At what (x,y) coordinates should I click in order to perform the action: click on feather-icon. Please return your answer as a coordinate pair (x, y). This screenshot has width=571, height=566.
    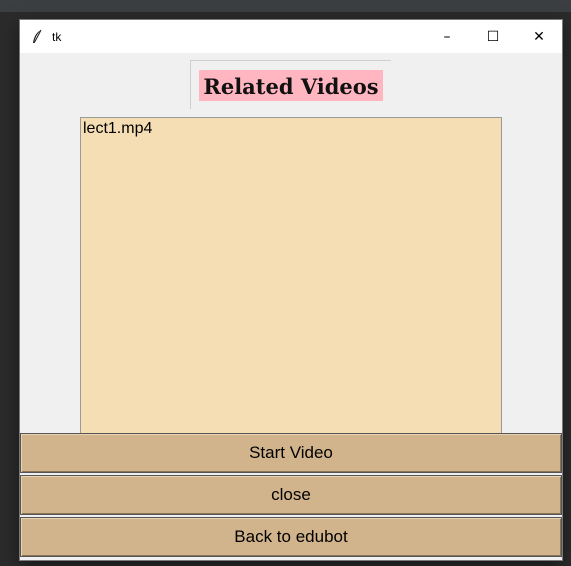
    Looking at the image, I should click on (37, 37).